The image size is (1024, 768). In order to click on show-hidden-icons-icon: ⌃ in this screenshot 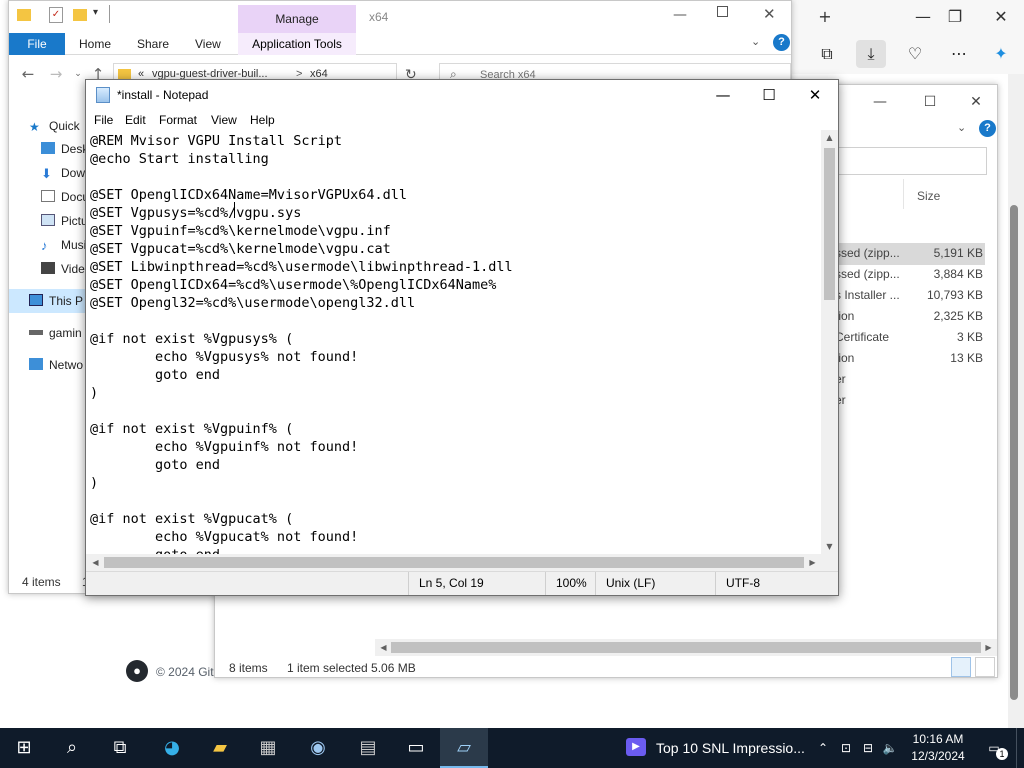, I will do `click(823, 748)`.